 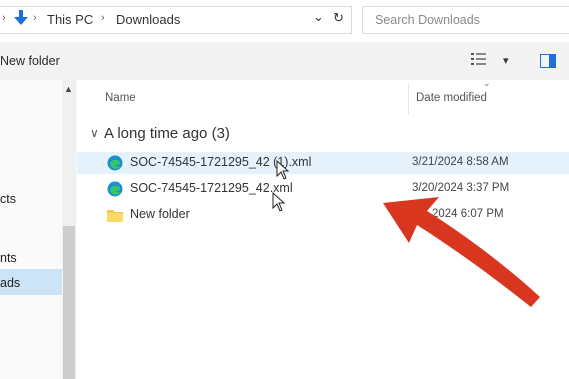 I want to click on file-name: New folder, so click(x=160, y=214).